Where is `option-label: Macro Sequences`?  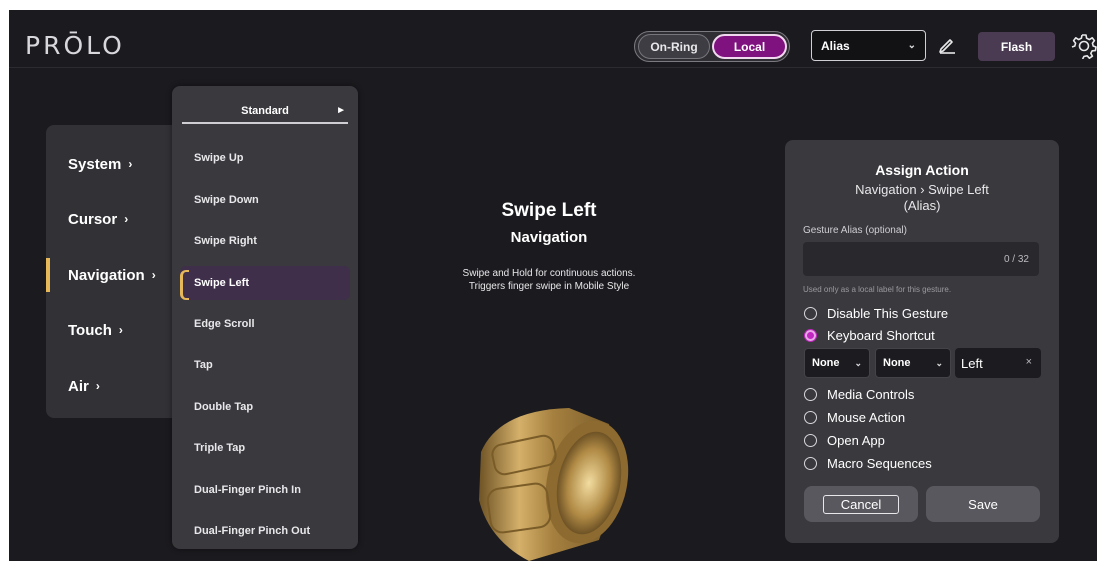 option-label: Macro Sequences is located at coordinates (879, 463).